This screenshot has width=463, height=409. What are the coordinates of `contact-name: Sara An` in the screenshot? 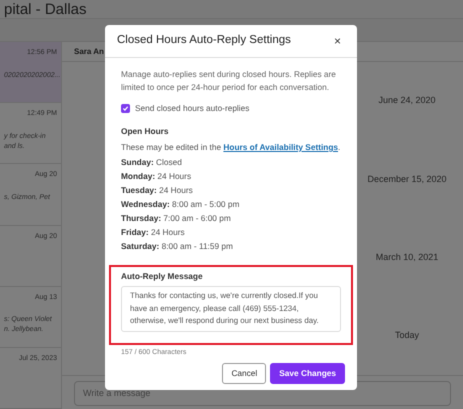 It's located at (89, 52).